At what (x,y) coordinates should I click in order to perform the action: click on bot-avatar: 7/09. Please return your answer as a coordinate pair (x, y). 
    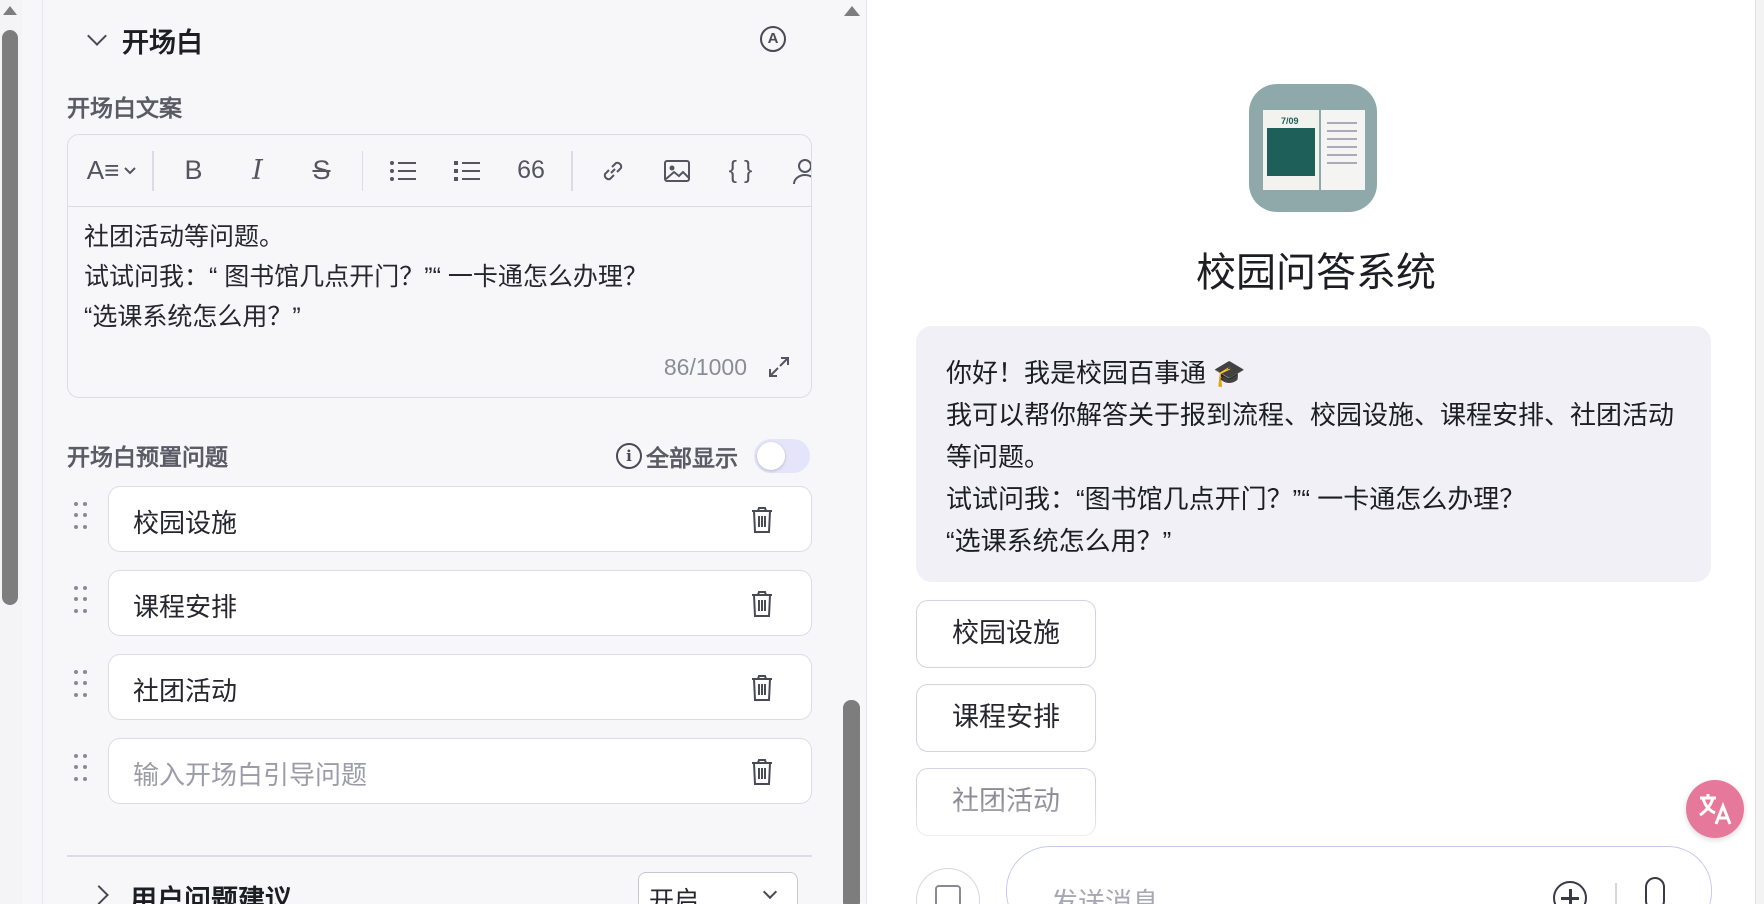
    Looking at the image, I should click on (1313, 148).